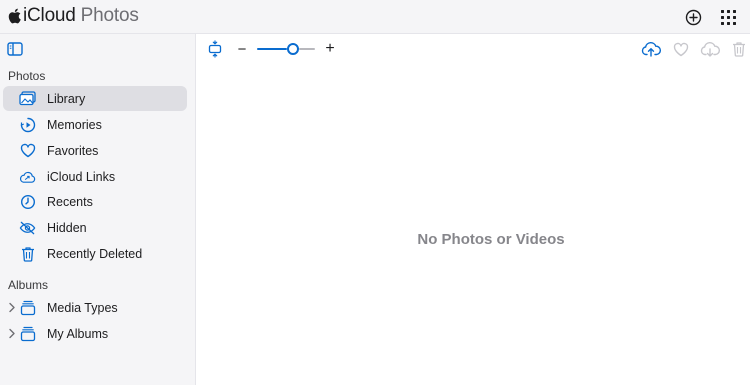  I want to click on library-icon, so click(27, 98).